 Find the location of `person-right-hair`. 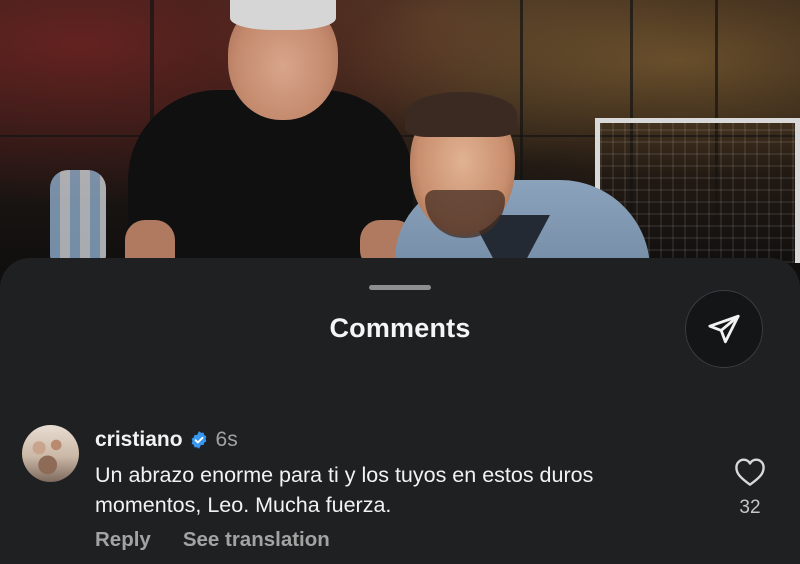

person-right-hair is located at coordinates (461, 114).